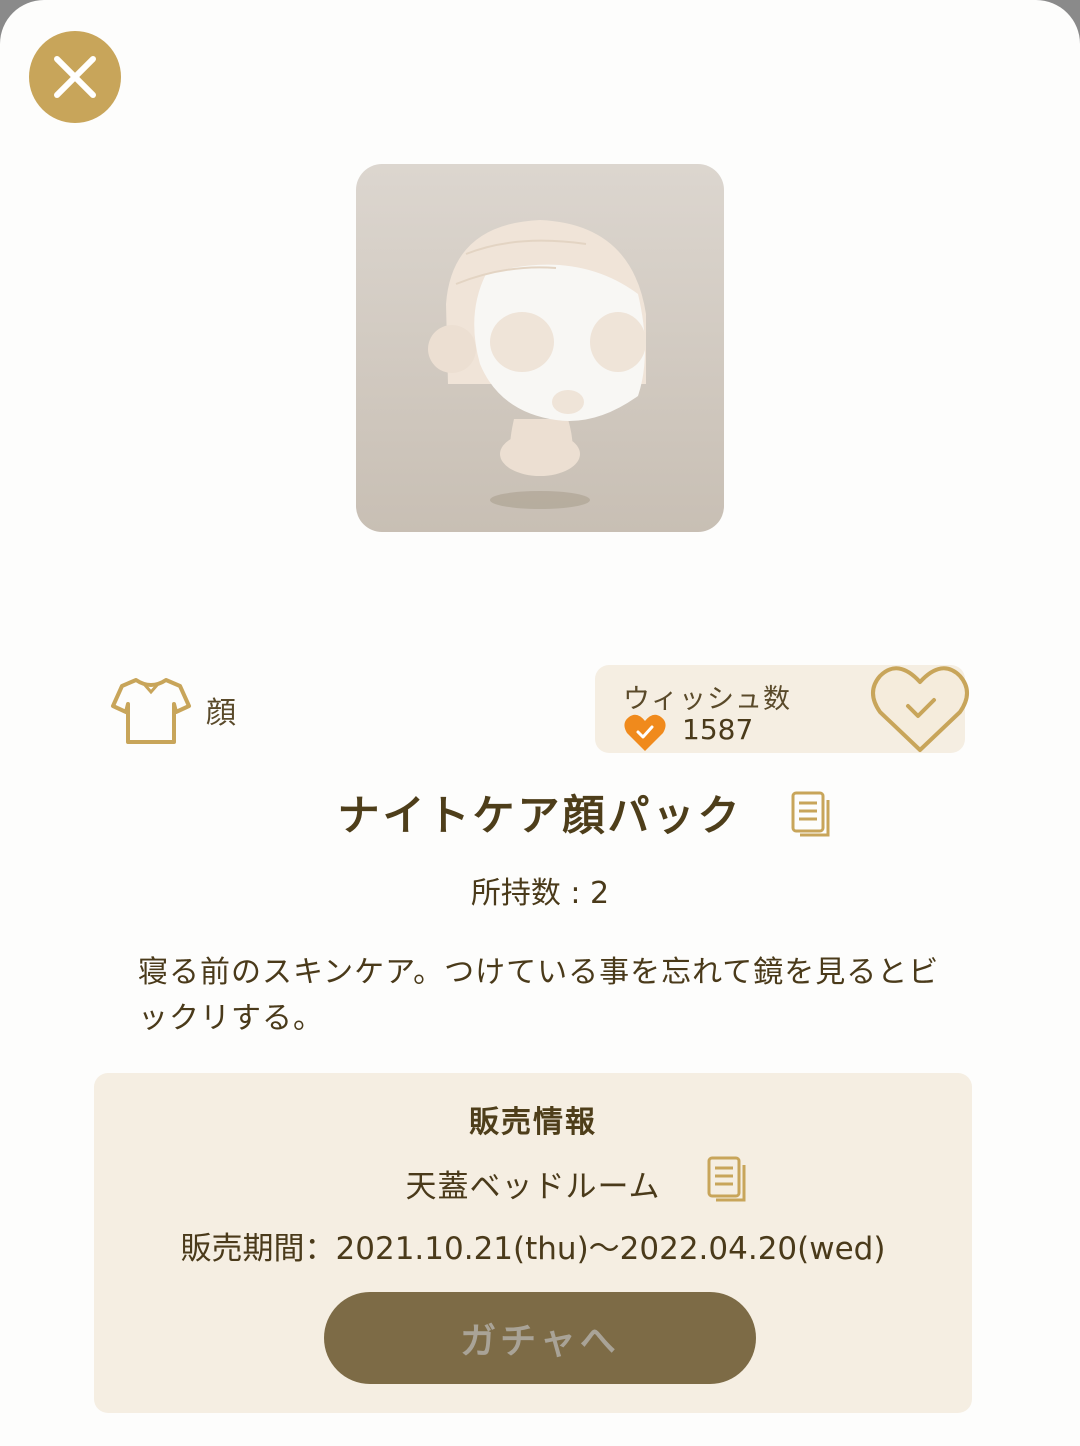 This screenshot has width=1080, height=1446. Describe the element at coordinates (533, 1187) in the screenshot. I see `gacha-name: 天蓋ベッドルーム` at that location.